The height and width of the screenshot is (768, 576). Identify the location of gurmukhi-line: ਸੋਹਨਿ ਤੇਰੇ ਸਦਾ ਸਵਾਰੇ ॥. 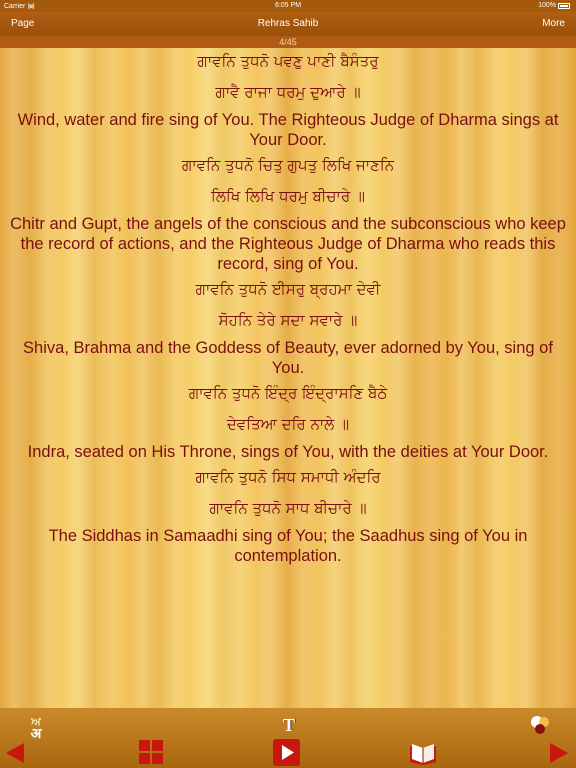
(288, 320).